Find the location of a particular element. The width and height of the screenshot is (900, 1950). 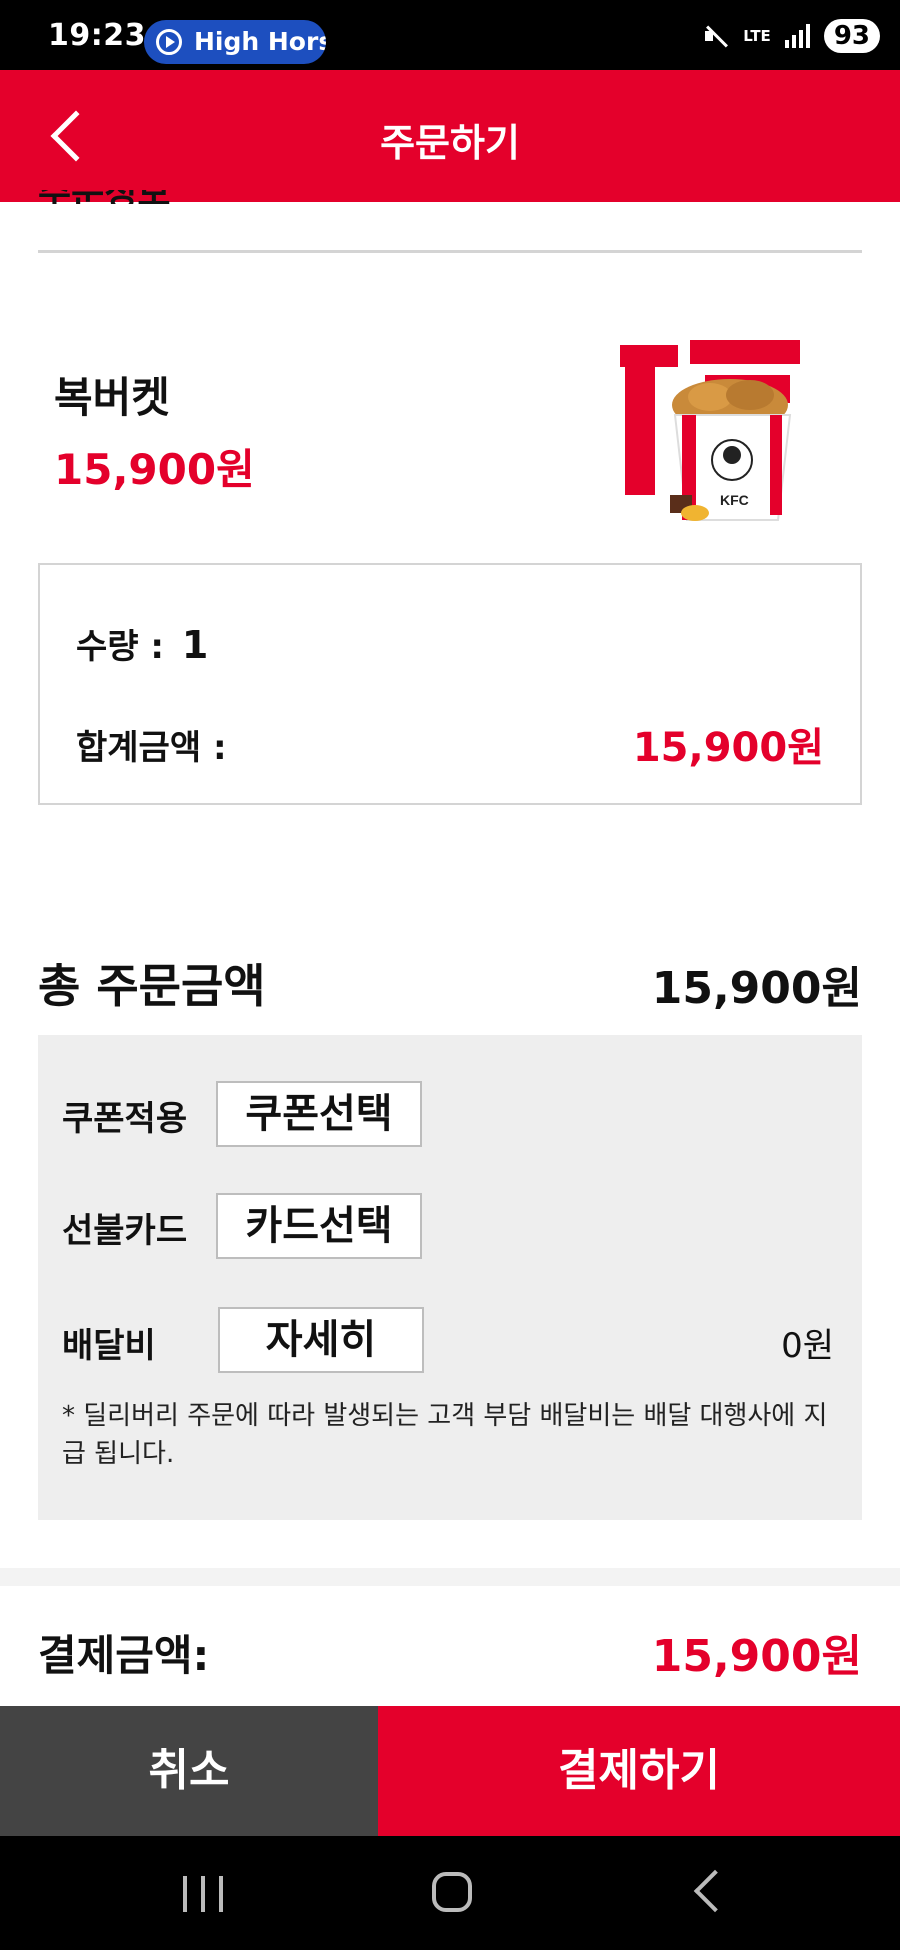

signal-icon is located at coordinates (797, 36).